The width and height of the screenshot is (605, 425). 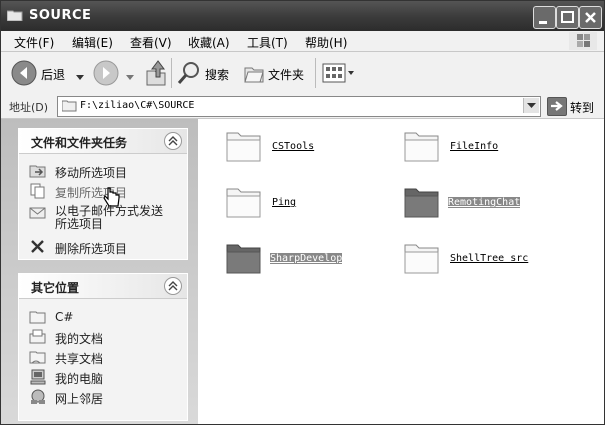 What do you see at coordinates (299, 106) in the screenshot?
I see `address-input: F:\ziliao\C#\SOURCE` at bounding box center [299, 106].